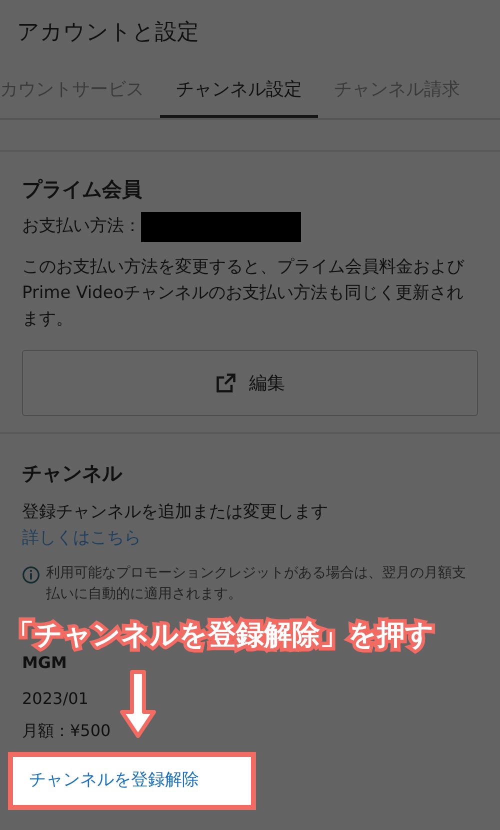  What do you see at coordinates (81, 226) in the screenshot?
I see `payment-label: お支払い方法：` at bounding box center [81, 226].